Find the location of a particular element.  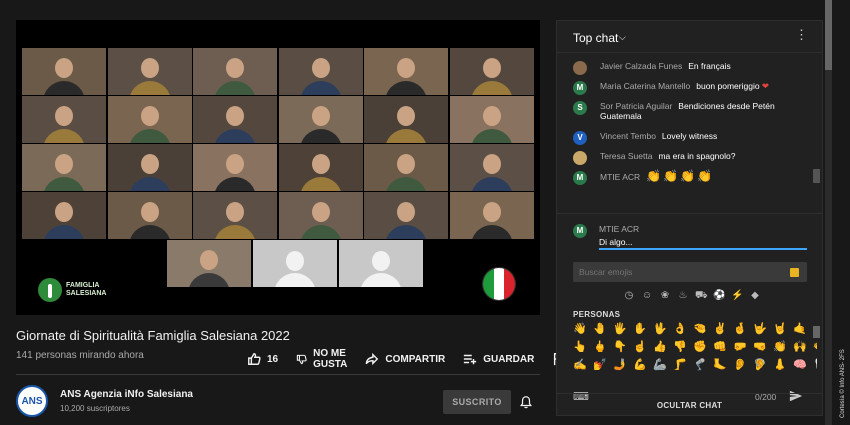

subscriber-count: 10,200 suscriptores is located at coordinates (95, 408).